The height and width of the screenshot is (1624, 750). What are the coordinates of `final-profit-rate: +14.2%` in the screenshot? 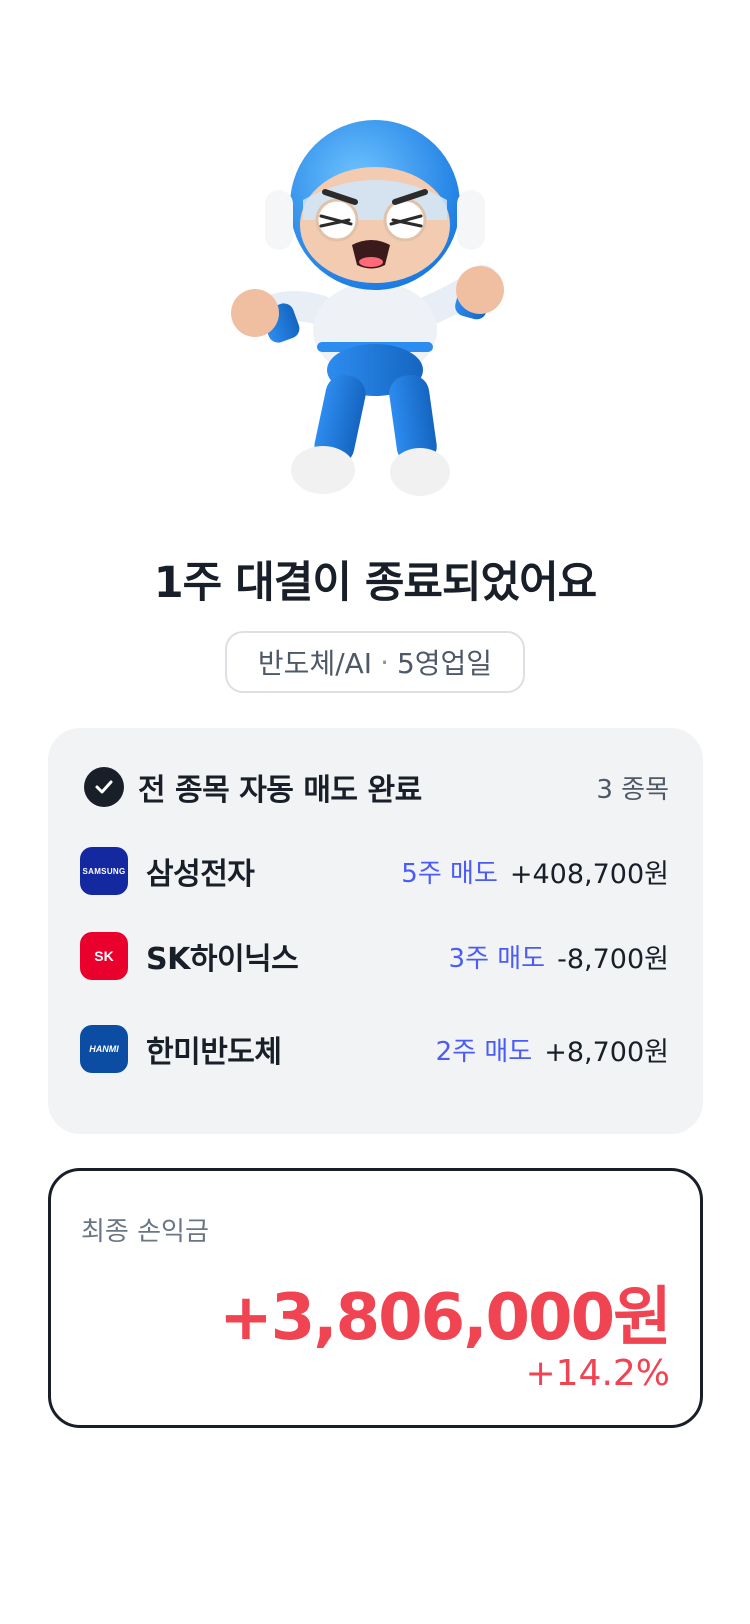 It's located at (597, 1373).